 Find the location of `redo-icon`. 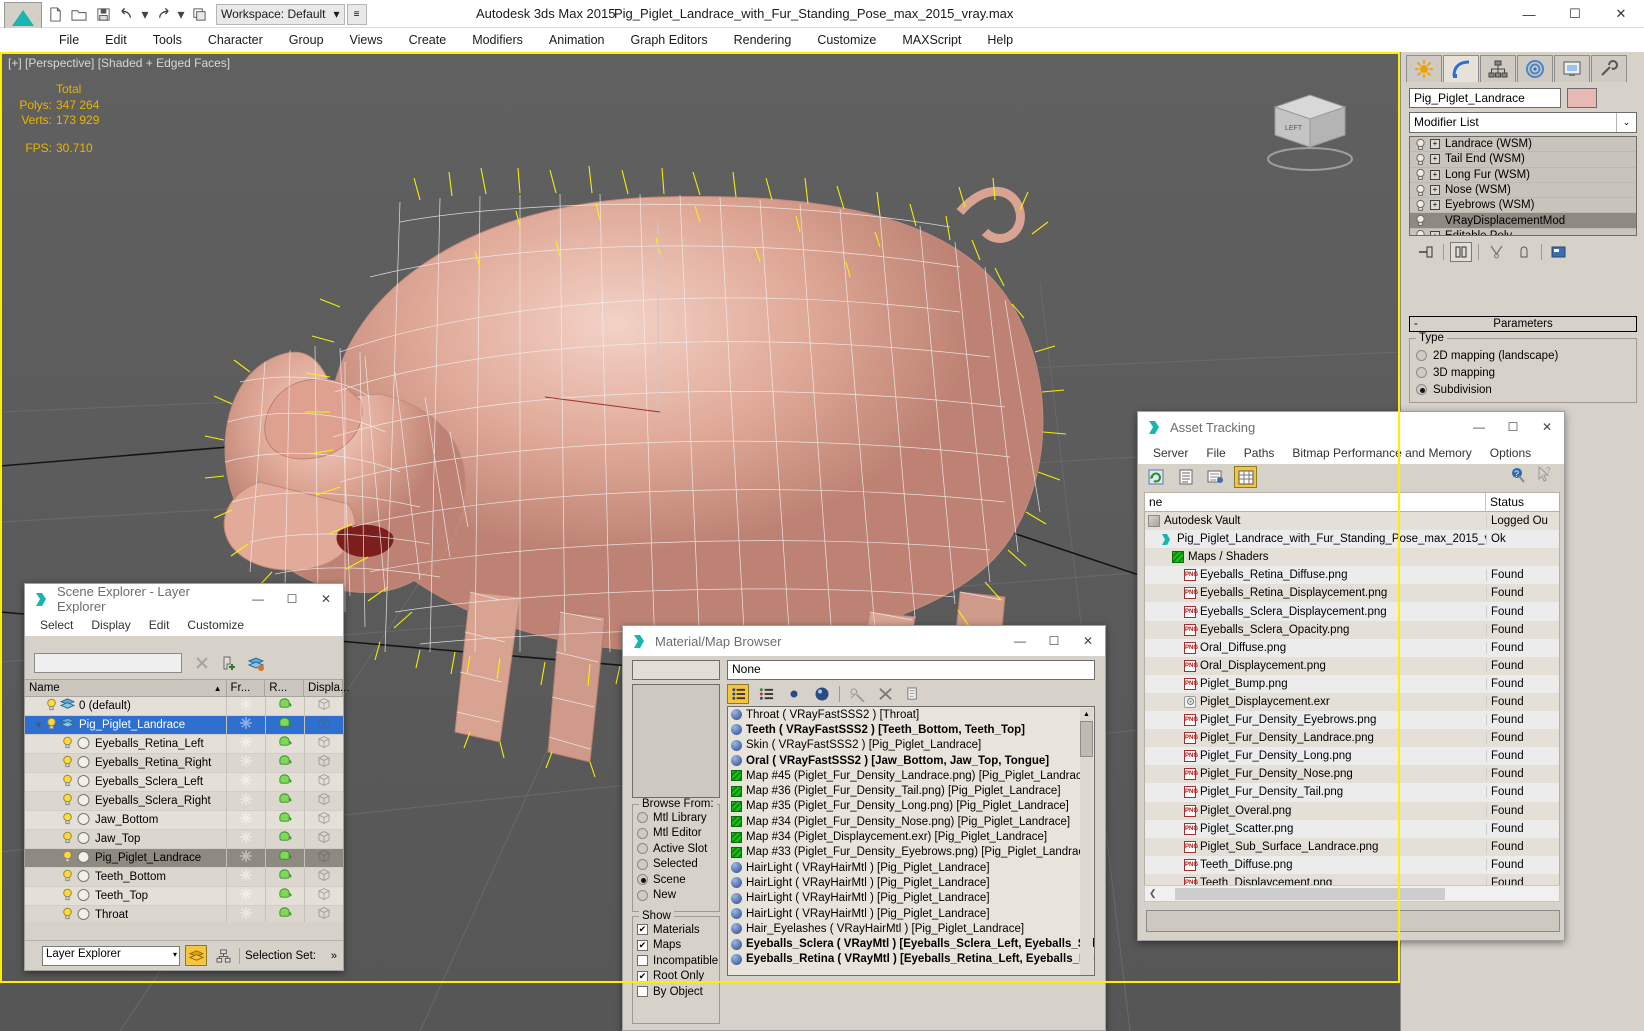

redo-icon is located at coordinates (163, 14).